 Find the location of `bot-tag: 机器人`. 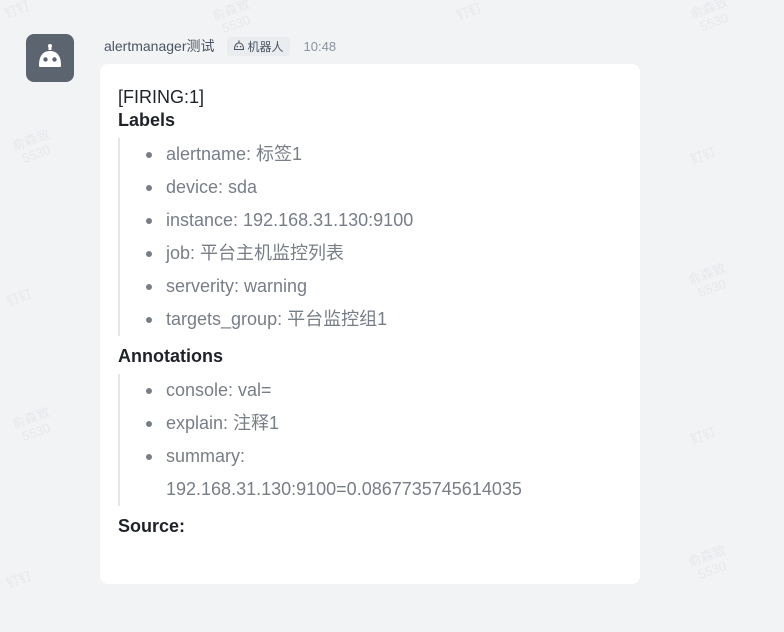

bot-tag: 机器人 is located at coordinates (258, 46).